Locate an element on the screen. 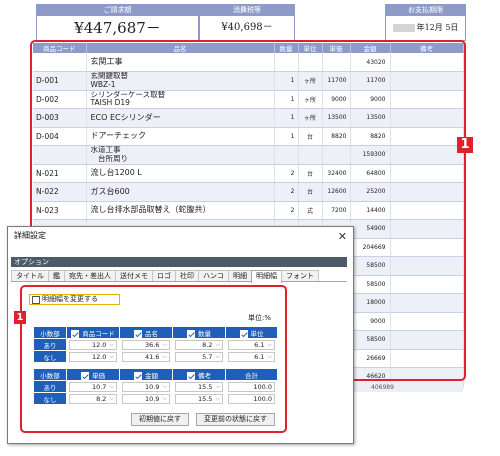 The height and width of the screenshot is (456, 500). footer-amount: 406989 is located at coordinates (382, 387).